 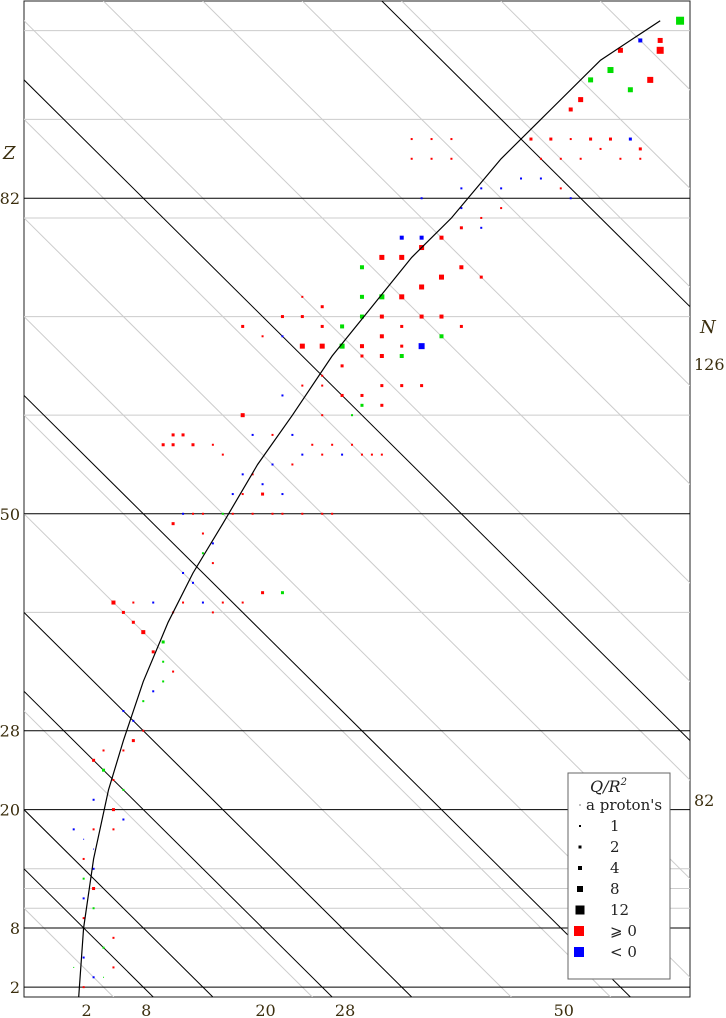 What do you see at coordinates (619, 910) in the screenshot?
I see `legend-label: 12` at bounding box center [619, 910].